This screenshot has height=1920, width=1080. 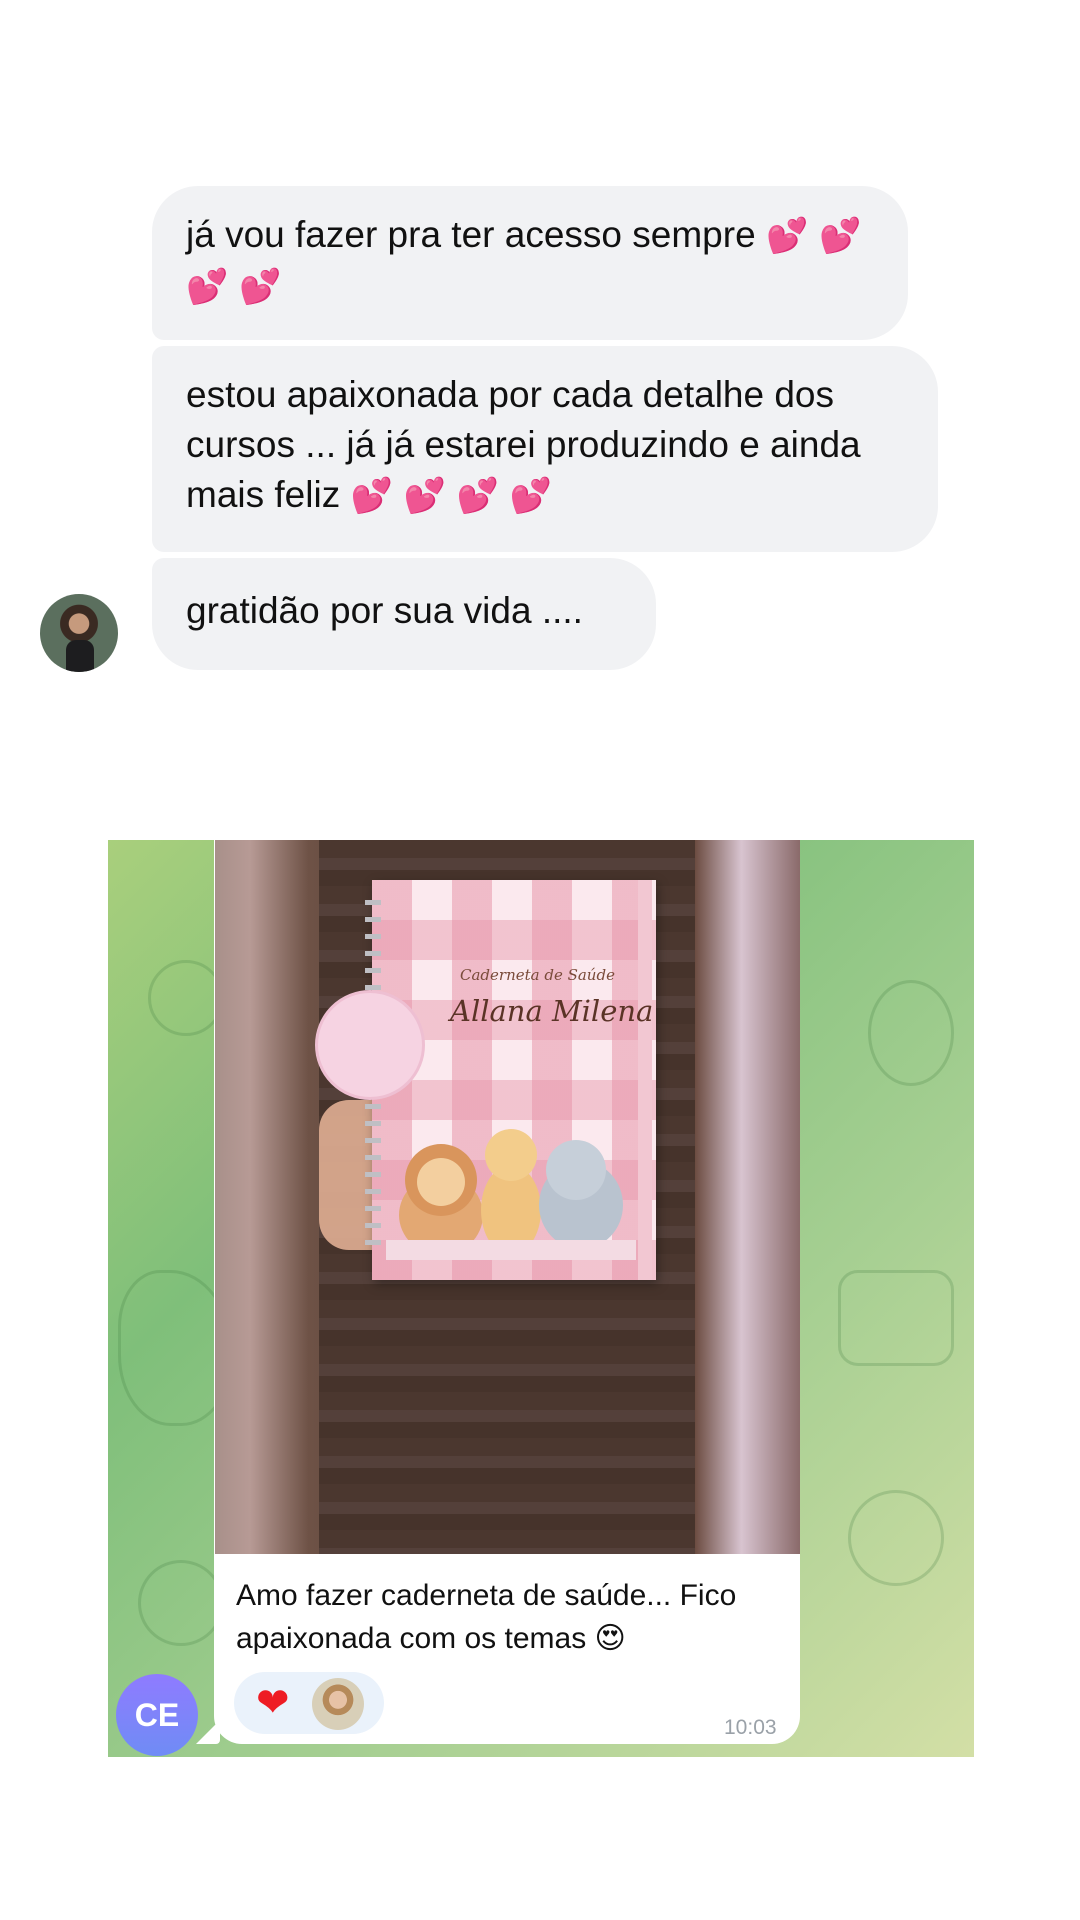 What do you see at coordinates (750, 1727) in the screenshot?
I see `message-time: 10:03` at bounding box center [750, 1727].